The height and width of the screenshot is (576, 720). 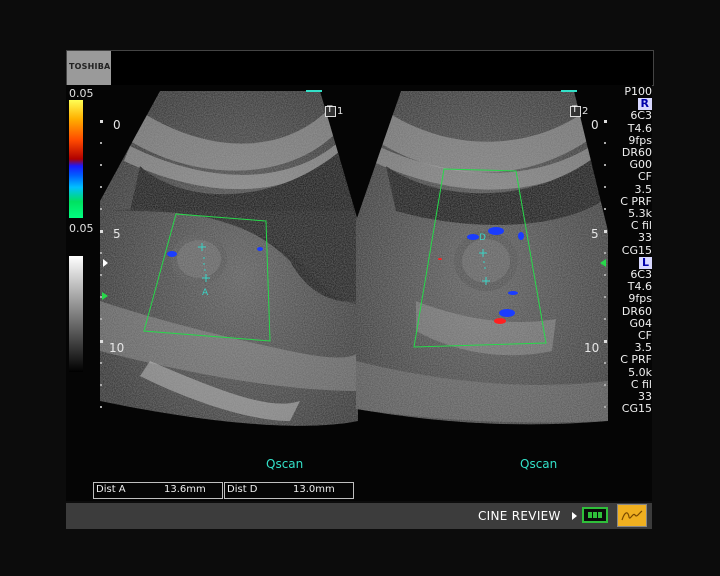 What do you see at coordinates (574, 516) in the screenshot?
I see `play-triangle-icon` at bounding box center [574, 516].